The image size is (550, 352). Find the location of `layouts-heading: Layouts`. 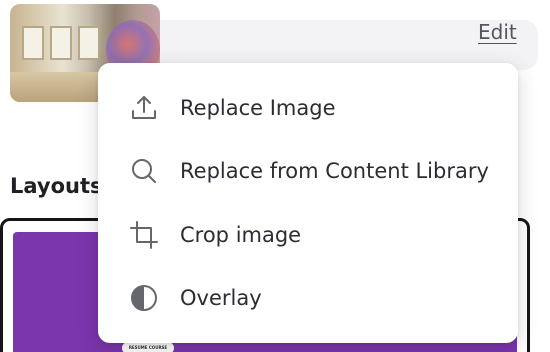

layouts-heading: Layouts is located at coordinates (56, 186).